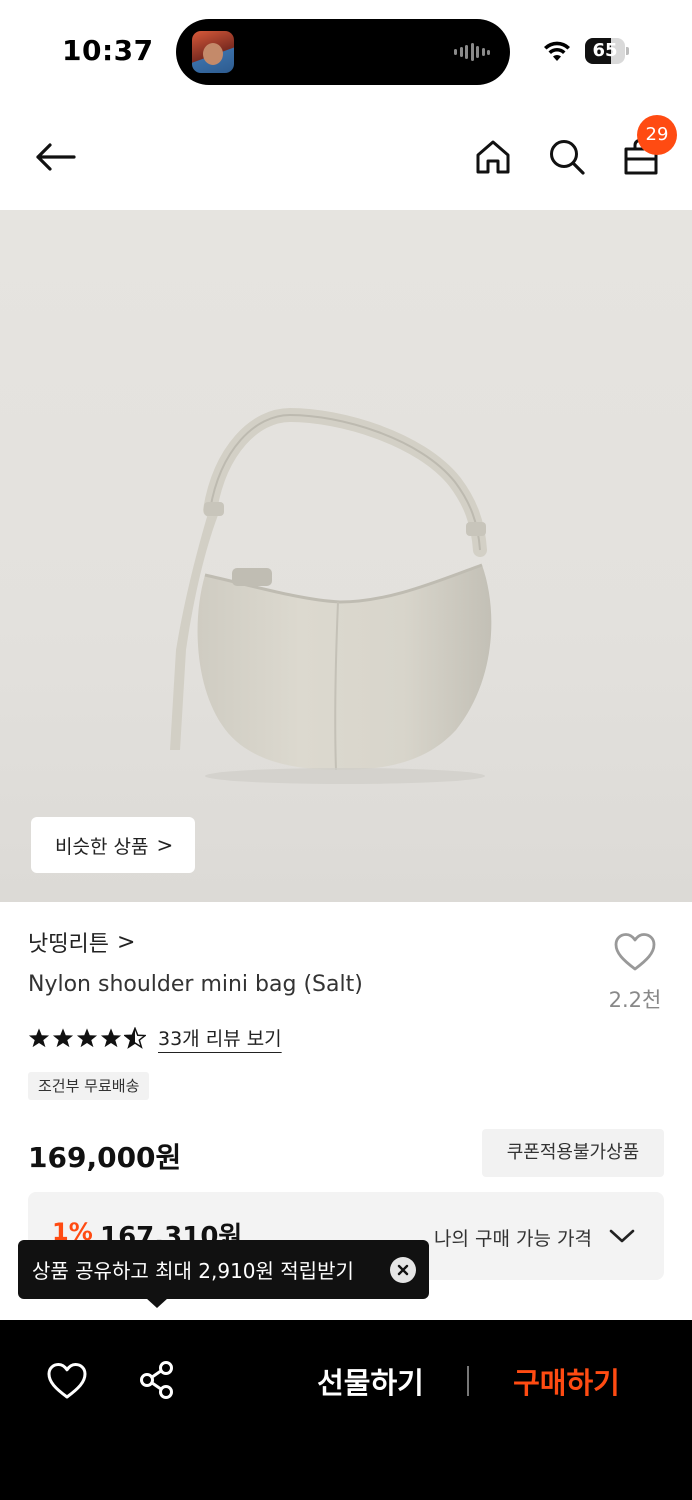  Describe the element at coordinates (346, 1410) in the screenshot. I see `bottom-action-bar: 선물하기 구매하기` at that location.